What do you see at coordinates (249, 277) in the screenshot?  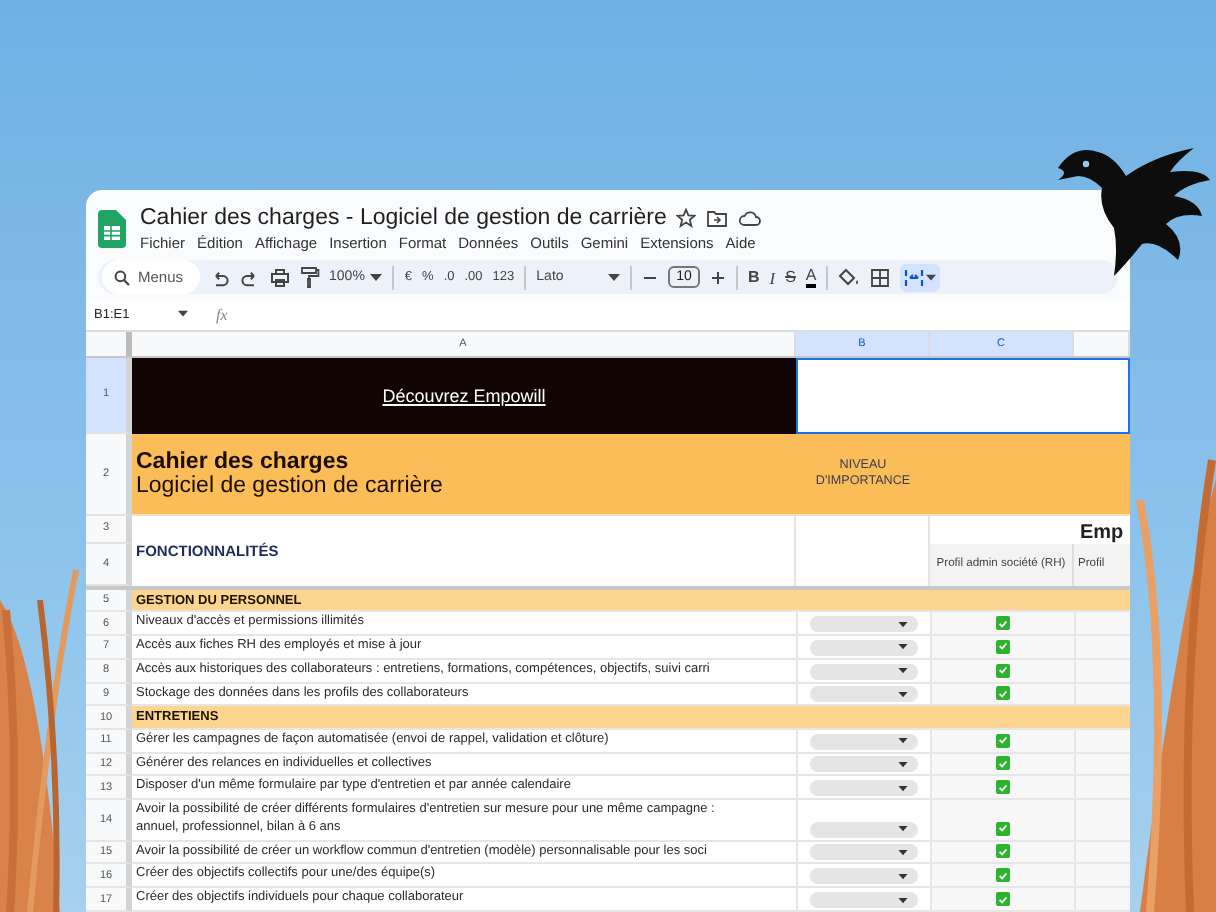 I see `redo-icon` at bounding box center [249, 277].